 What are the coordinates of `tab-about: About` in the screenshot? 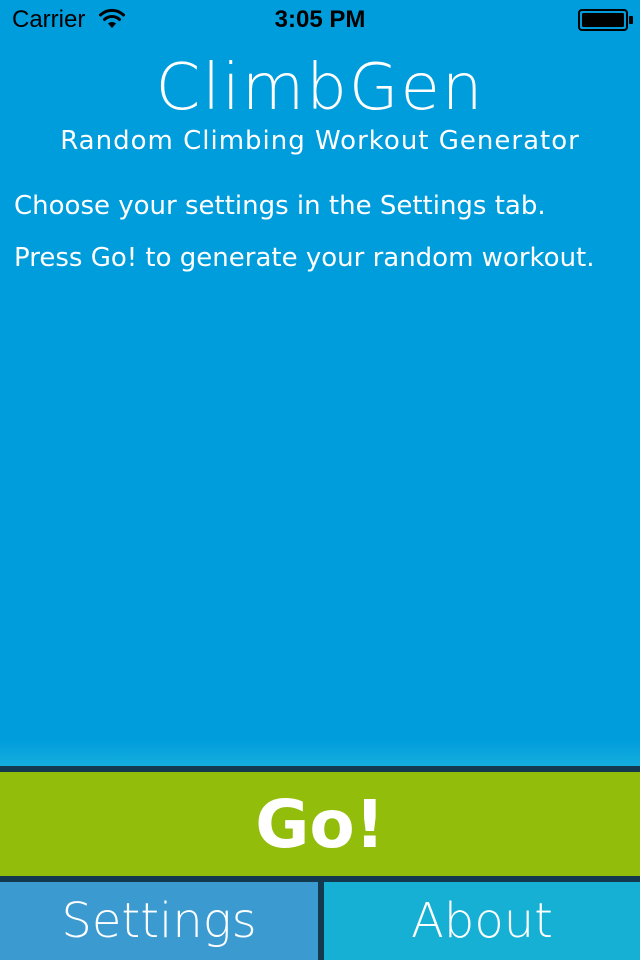 It's located at (482, 921).